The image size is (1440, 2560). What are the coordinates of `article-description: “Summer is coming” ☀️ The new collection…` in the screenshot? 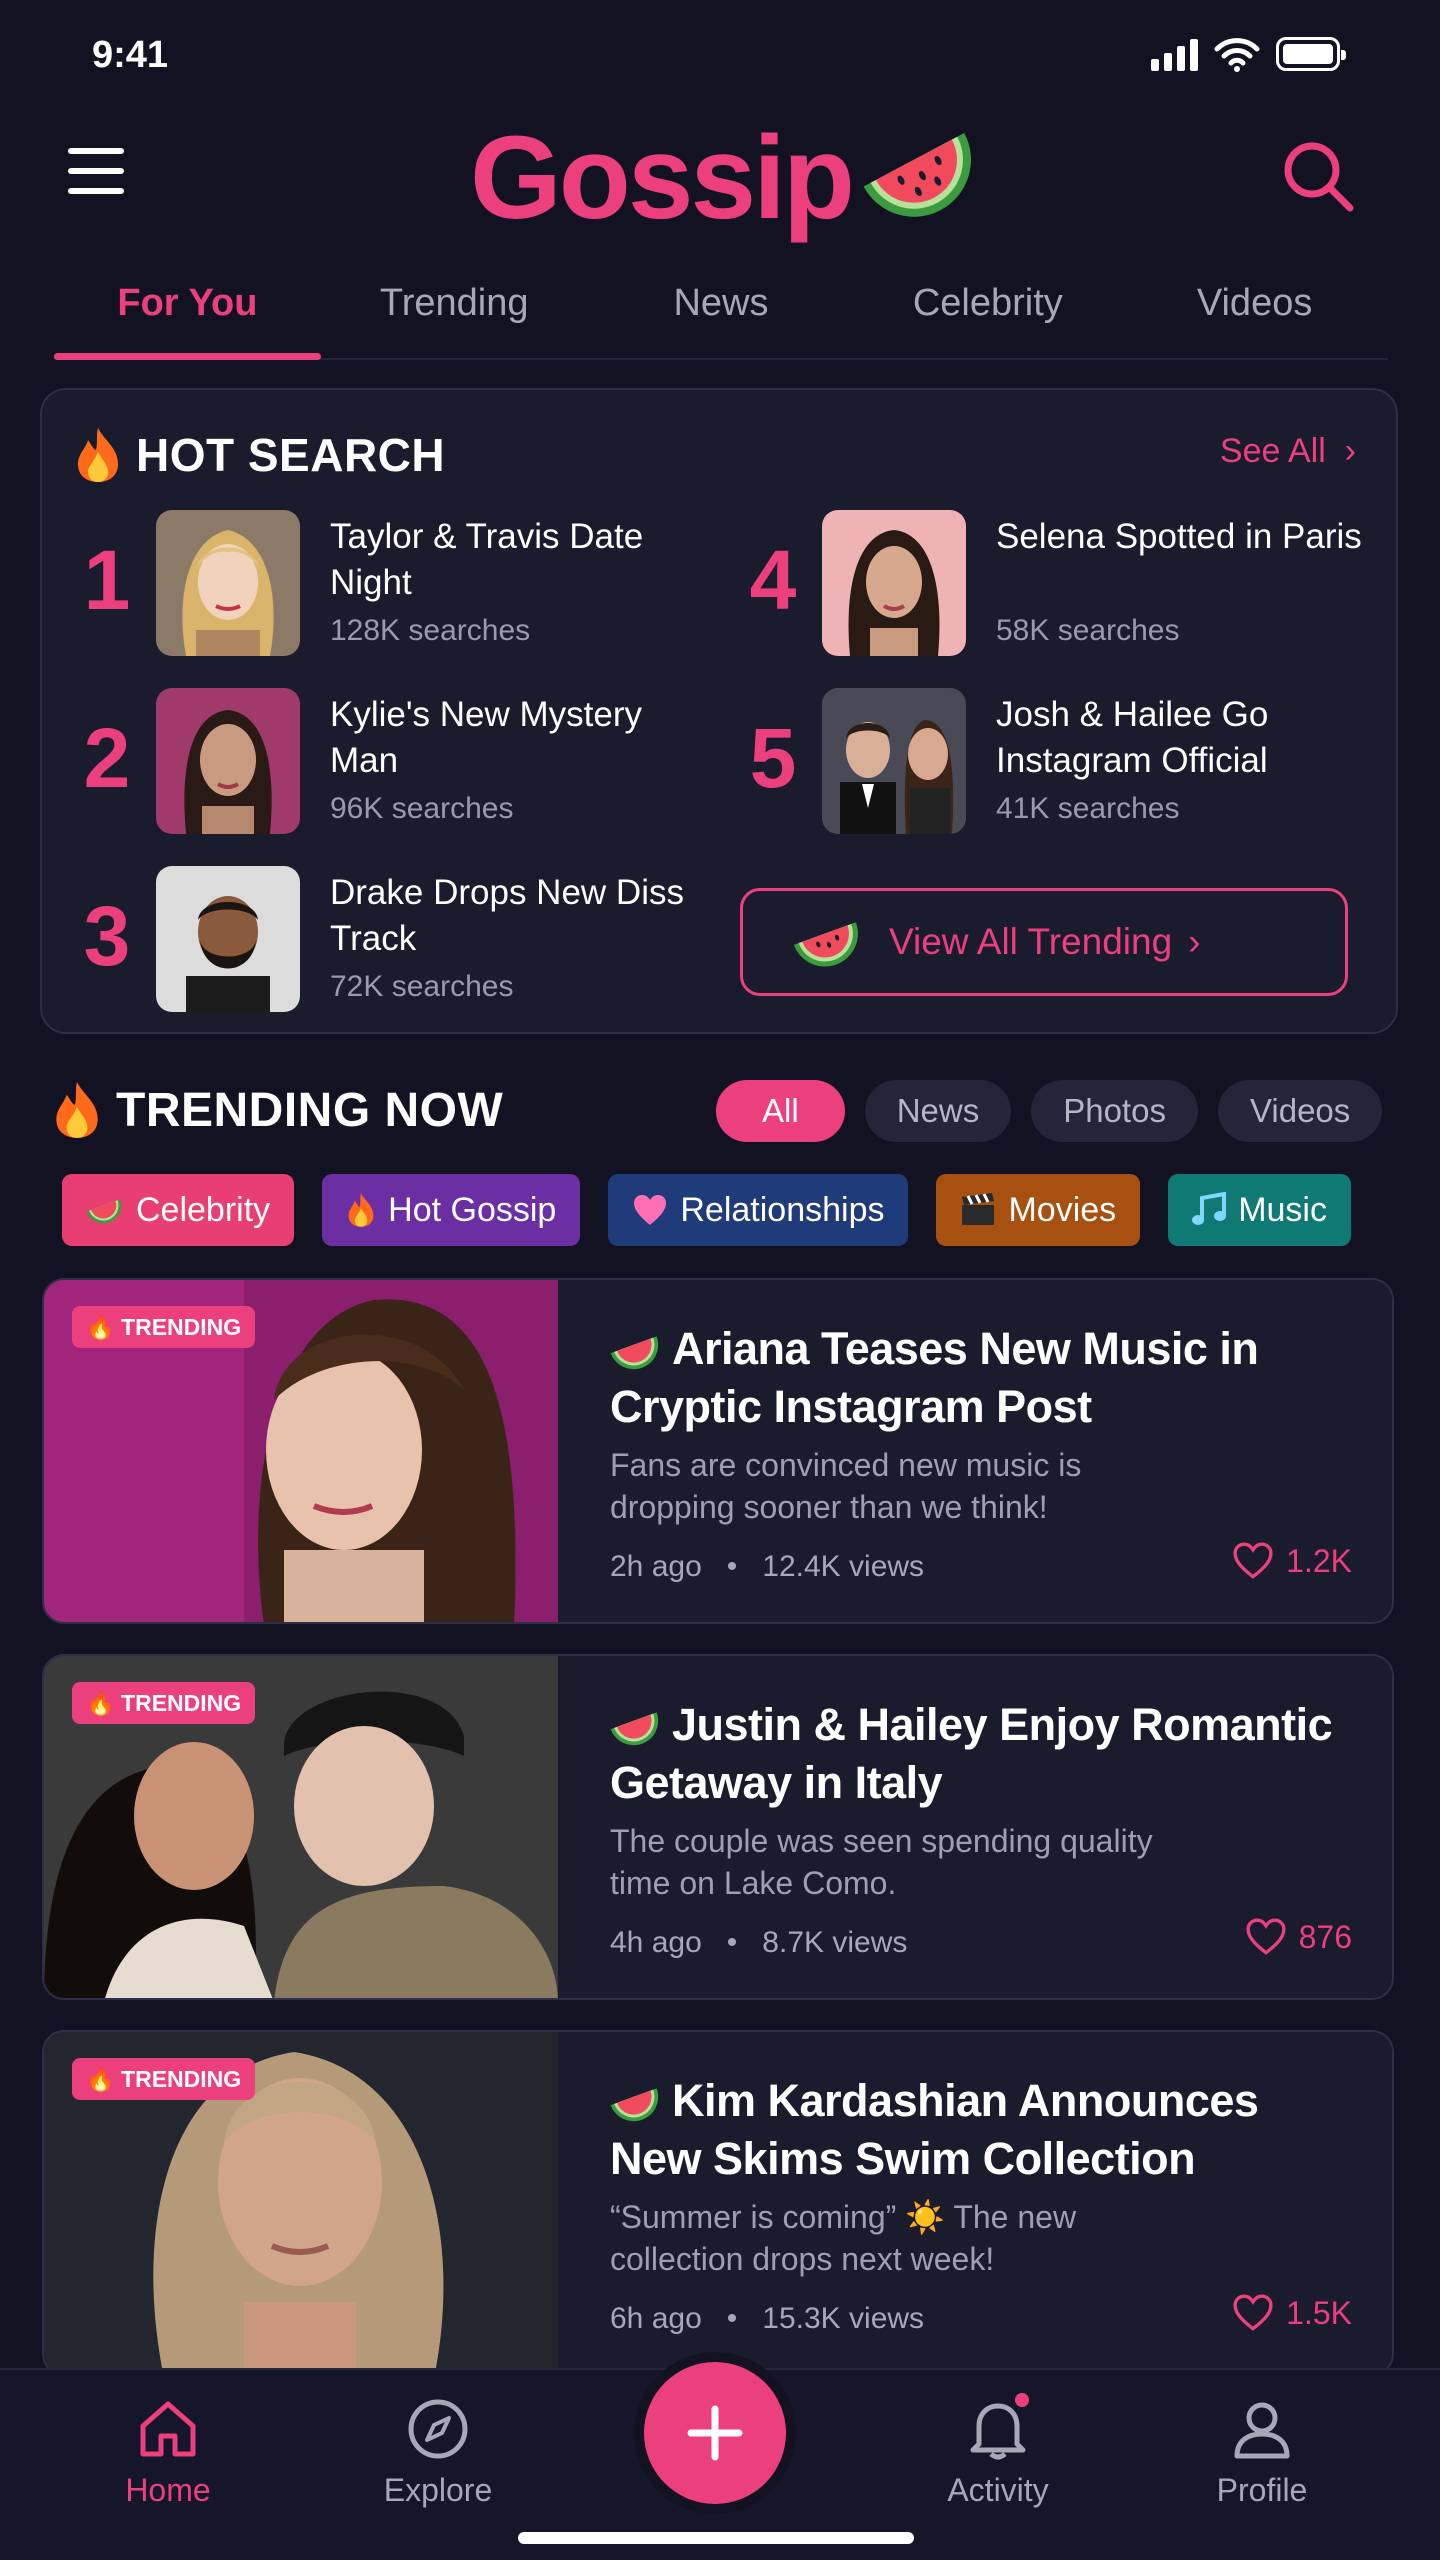 It's located at (843, 2238).